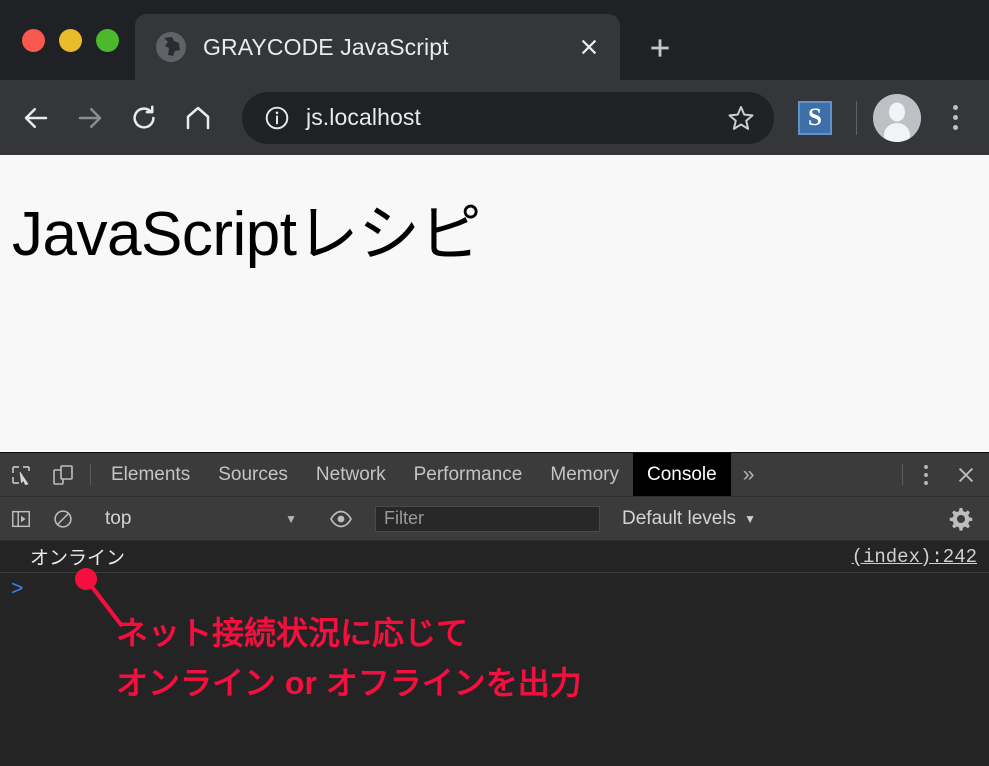 This screenshot has width=989, height=766. Describe the element at coordinates (815, 117) in the screenshot. I see `extension-icon: S` at that location.